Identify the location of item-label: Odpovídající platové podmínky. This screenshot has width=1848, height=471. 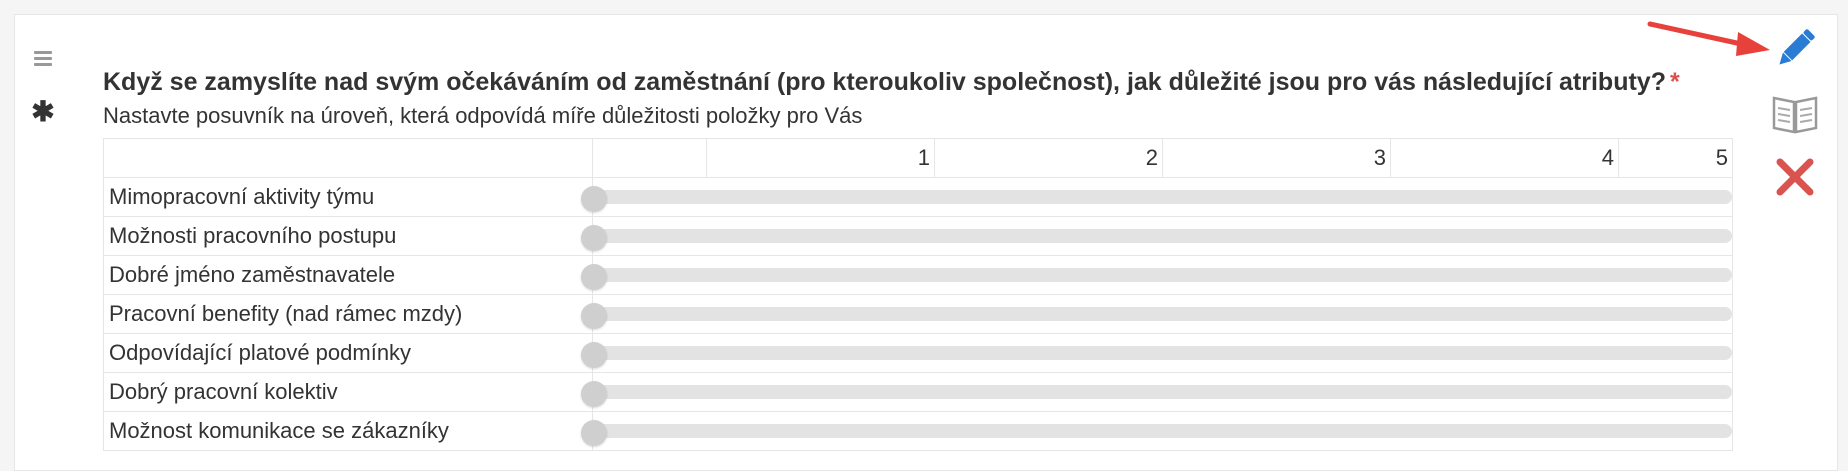
(348, 353).